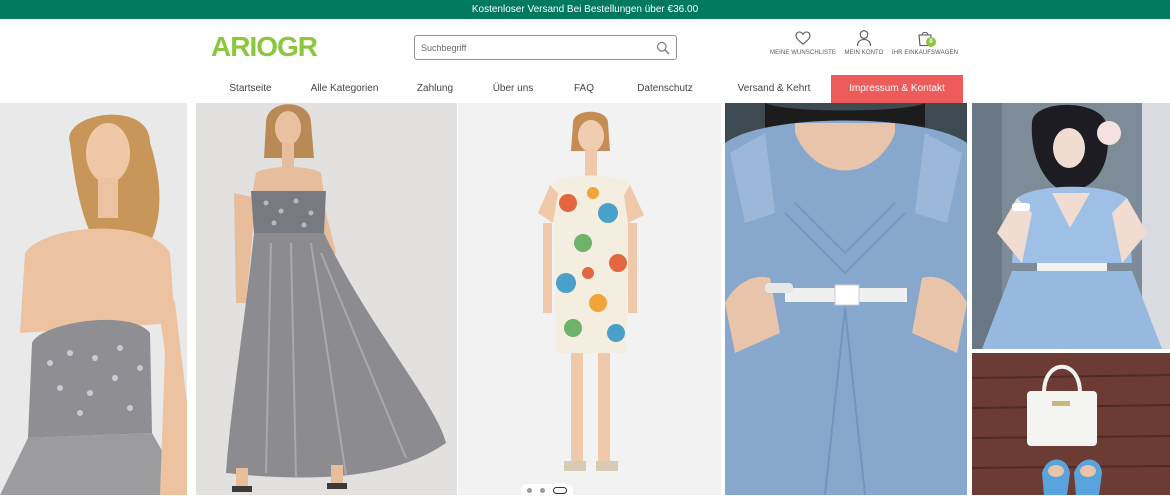  I want to click on hero-image-grey-gown-closeup, so click(93, 299).